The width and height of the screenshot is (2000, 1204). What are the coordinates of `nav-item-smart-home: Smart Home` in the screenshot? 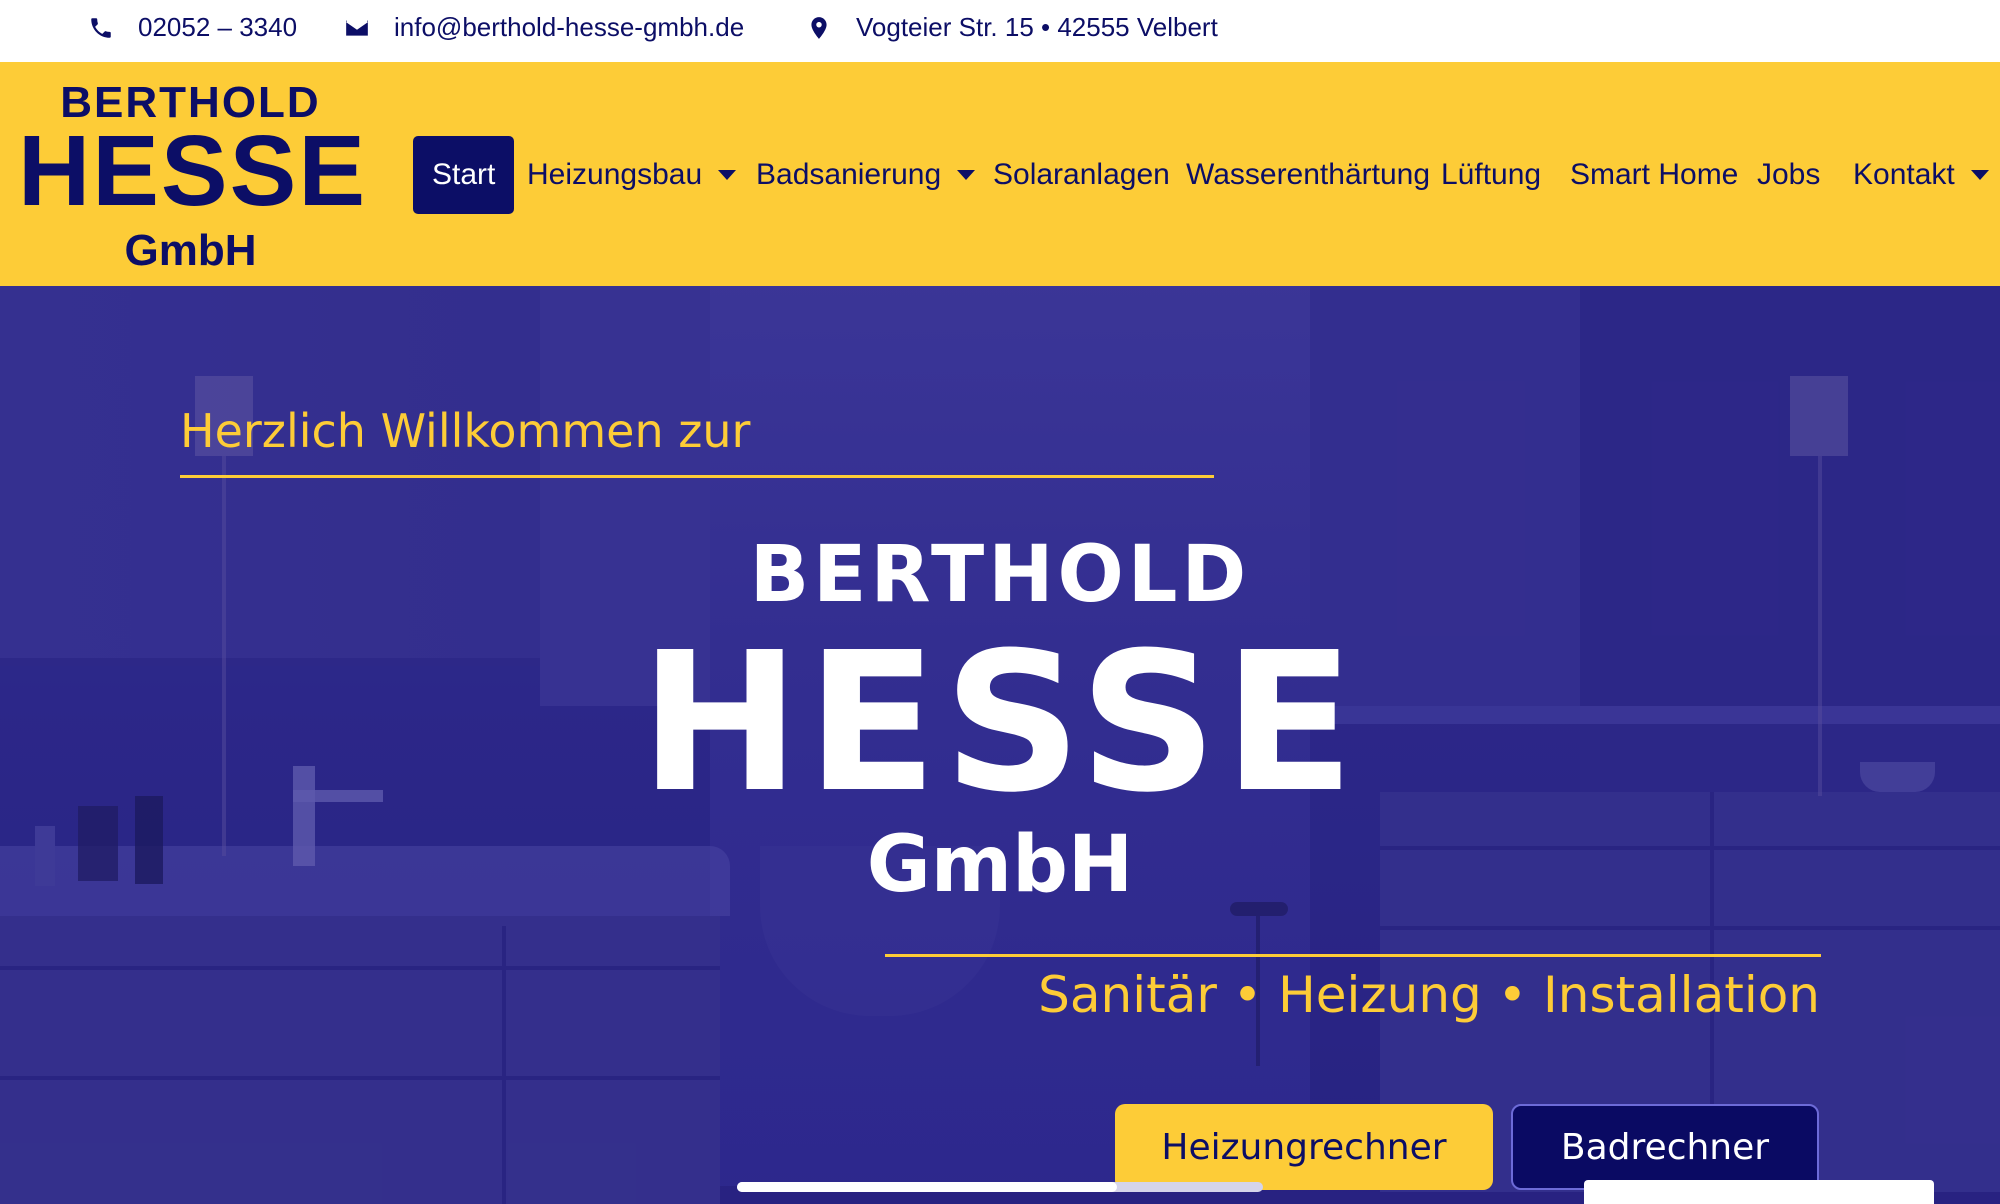 It's located at (1654, 175).